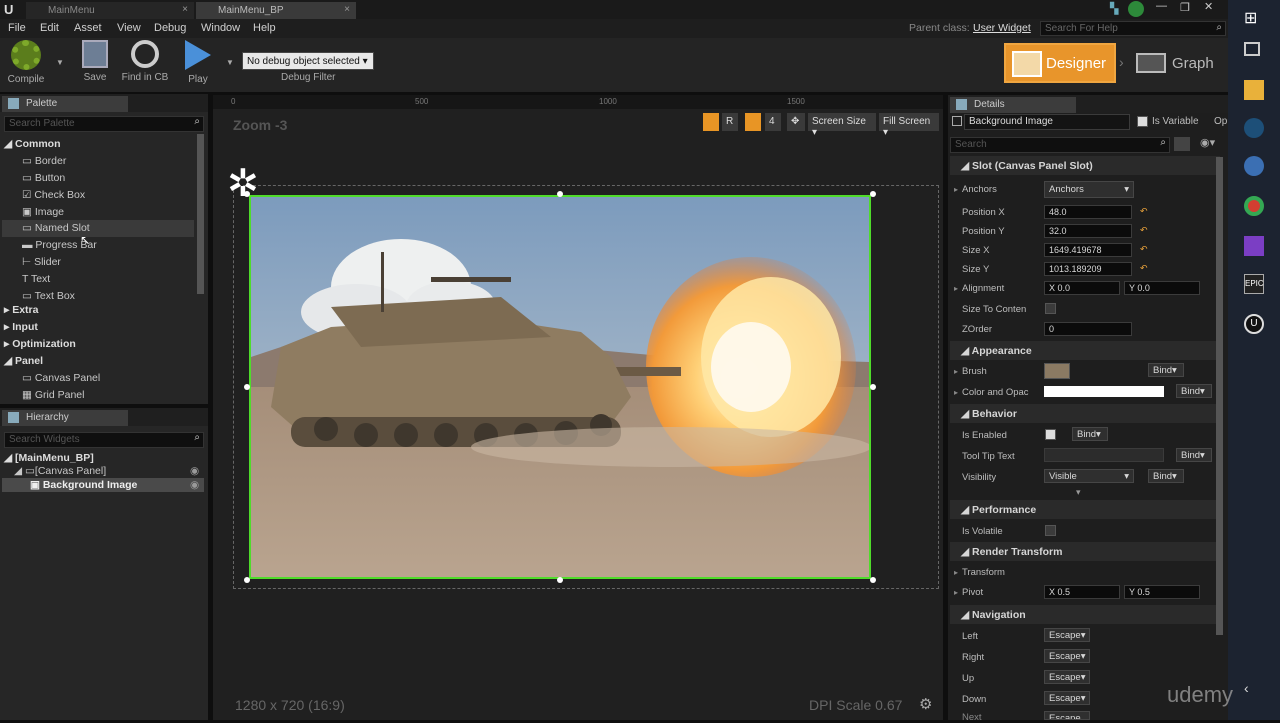  What do you see at coordinates (65, 104) in the screenshot?
I see `palette-tab: Palette` at bounding box center [65, 104].